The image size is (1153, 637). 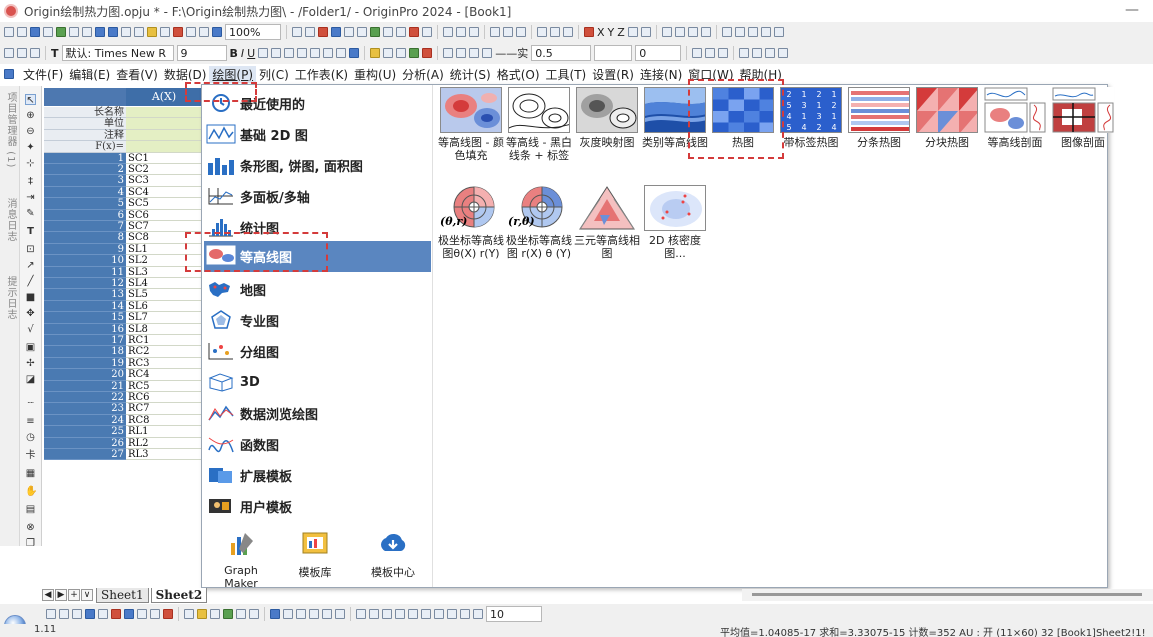 What do you see at coordinates (561, 53) in the screenshot?
I see `line-width-combo: 0.5` at bounding box center [561, 53].